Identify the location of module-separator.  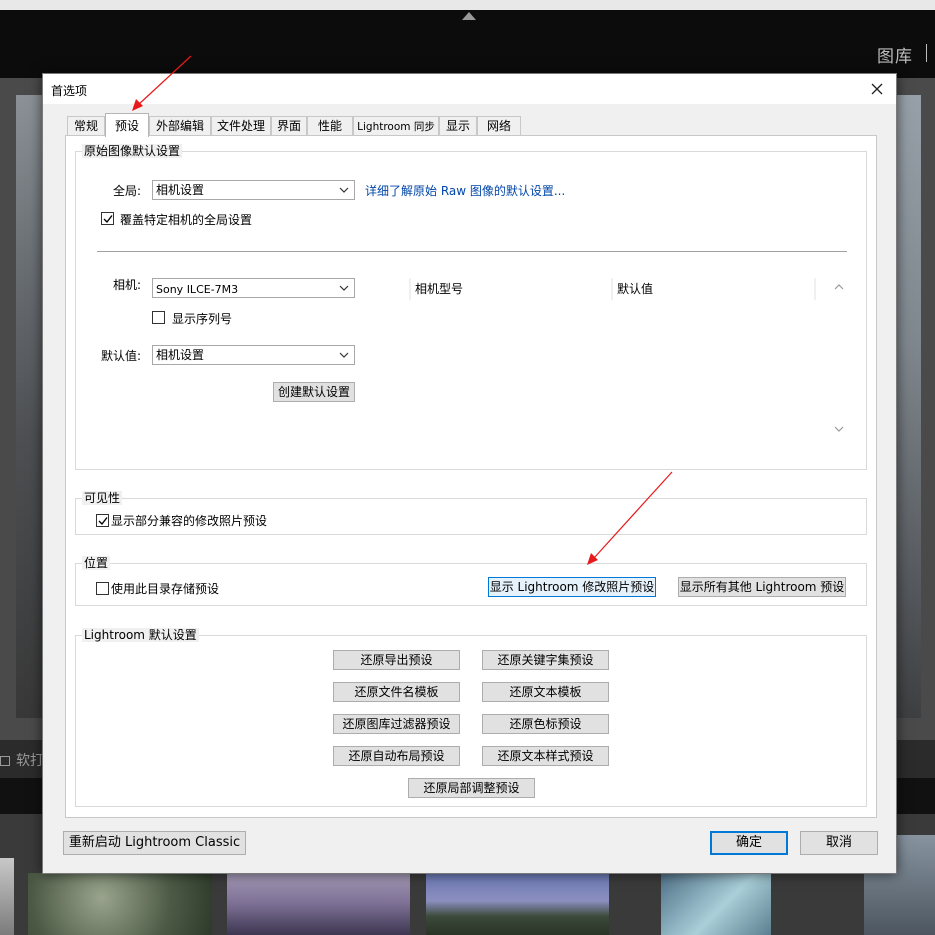
(926, 53).